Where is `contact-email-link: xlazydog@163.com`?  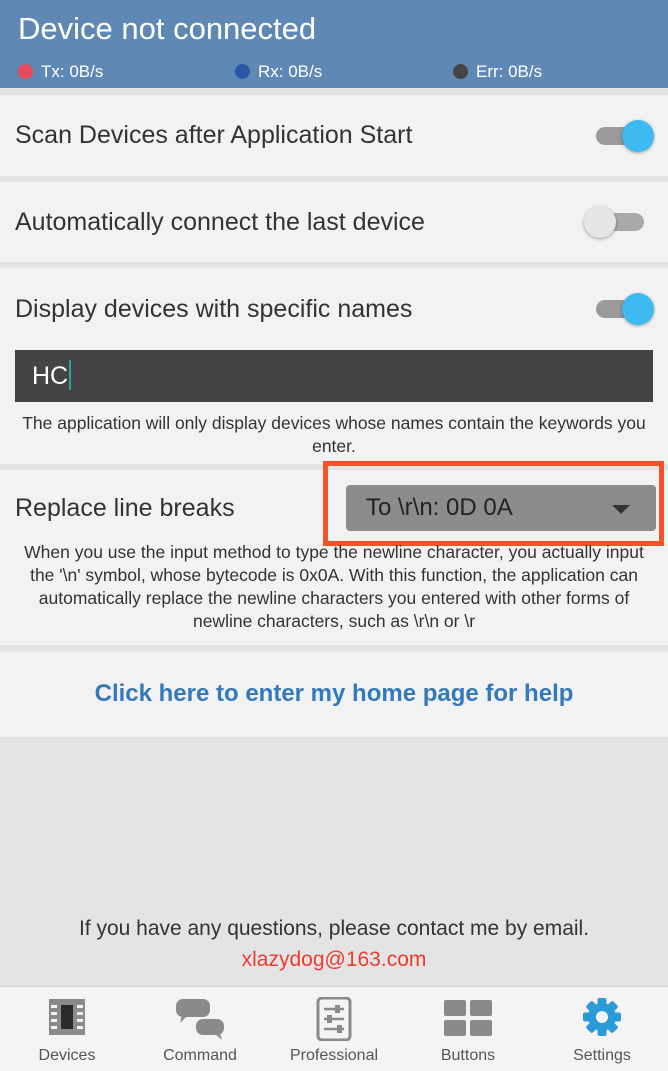
contact-email-link: xlazydog@163.com is located at coordinates (334, 960).